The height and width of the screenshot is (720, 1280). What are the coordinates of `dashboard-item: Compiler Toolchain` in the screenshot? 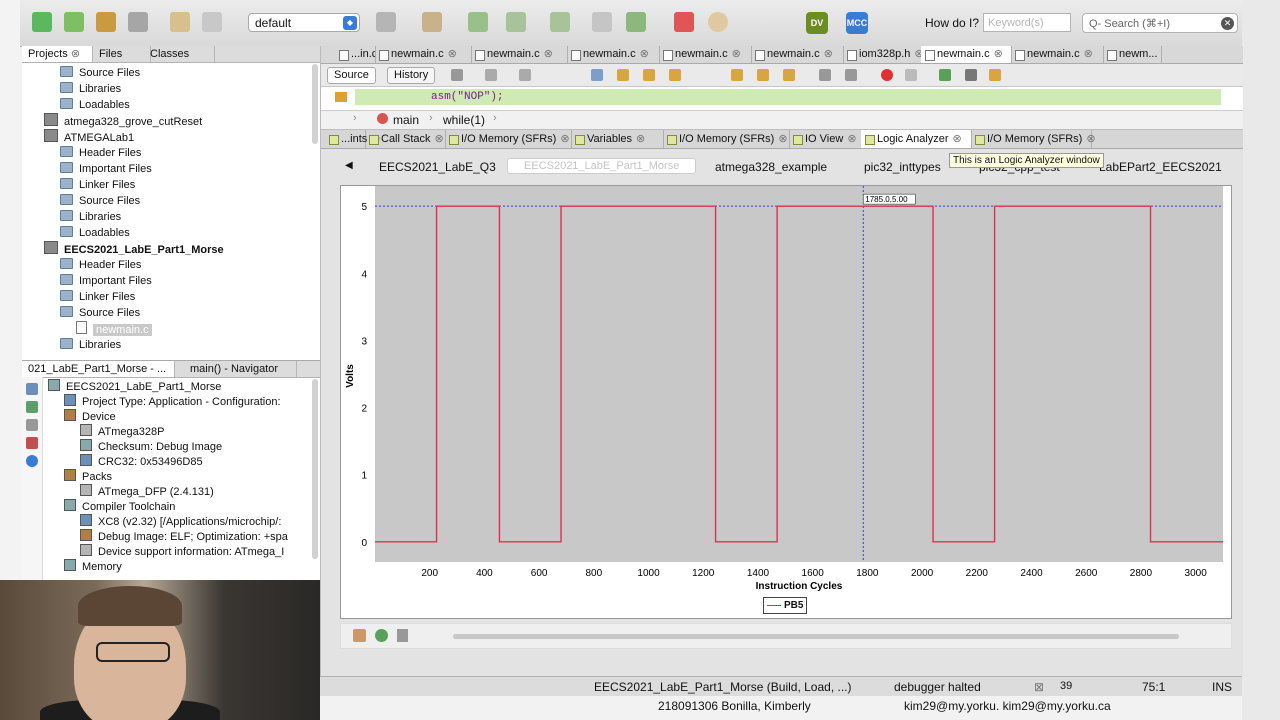 It's located at (119, 507).